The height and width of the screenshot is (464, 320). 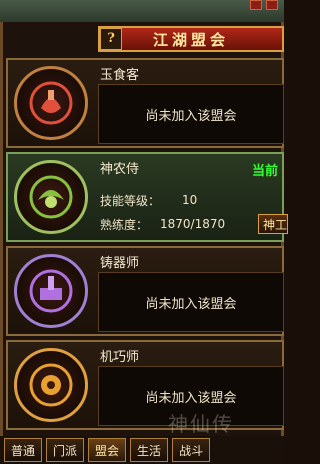 What do you see at coordinates (256, 5) in the screenshot?
I see `minimize-button` at bounding box center [256, 5].